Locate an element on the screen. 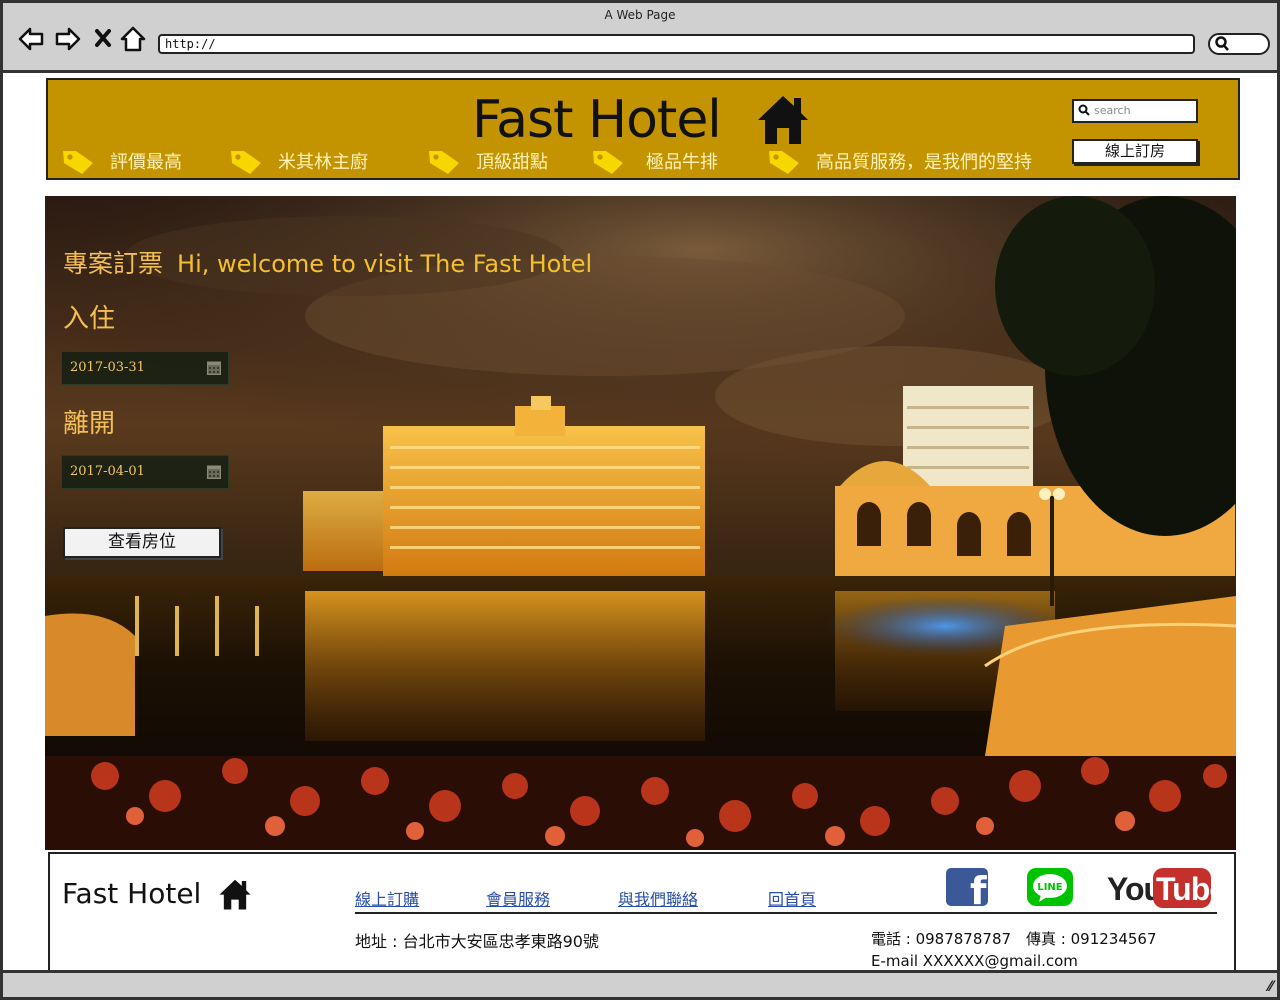  line-icon: LINE is located at coordinates (1050, 889).